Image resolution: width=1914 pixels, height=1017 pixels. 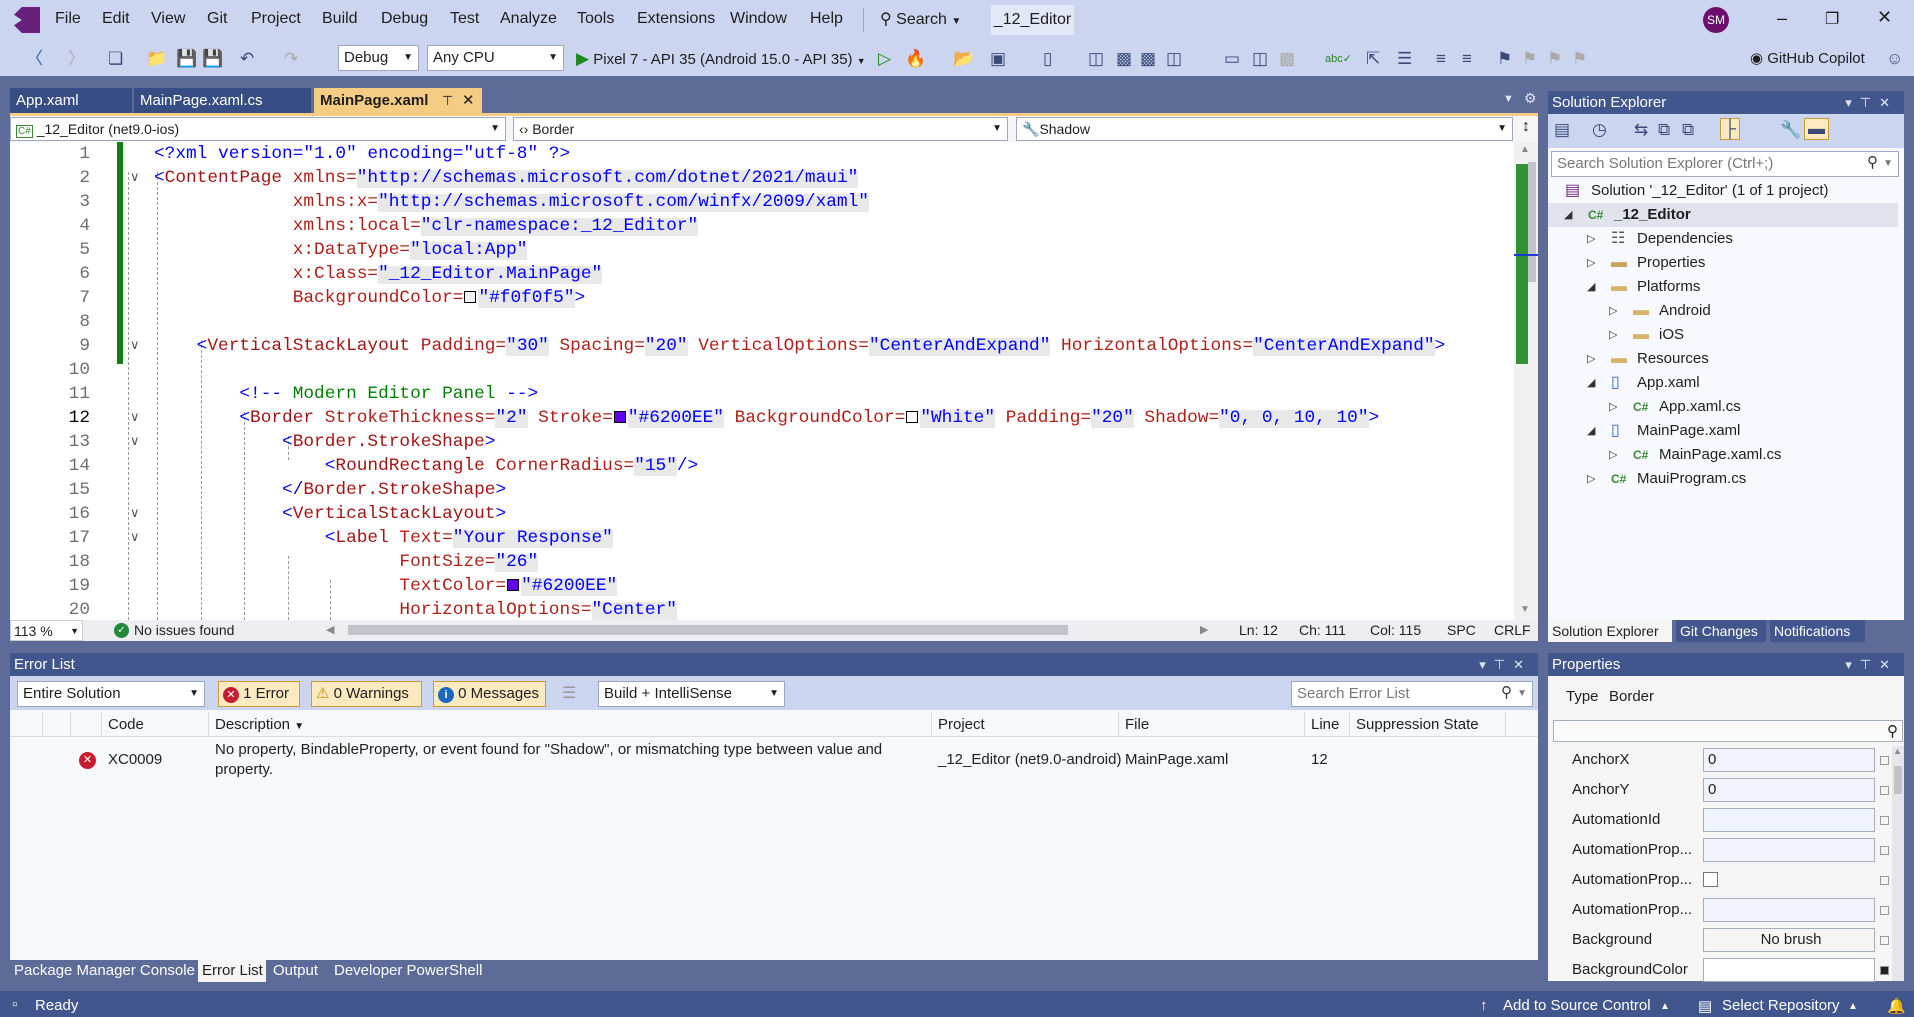 I want to click on tab-app-xaml: App.xaml, so click(x=71, y=101).